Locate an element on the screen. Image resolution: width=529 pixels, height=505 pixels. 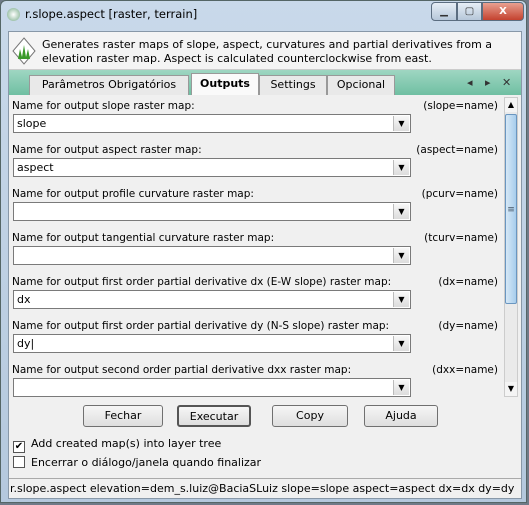
vertical-scrollbar: ▲ ≡ ▼ is located at coordinates (511, 247).